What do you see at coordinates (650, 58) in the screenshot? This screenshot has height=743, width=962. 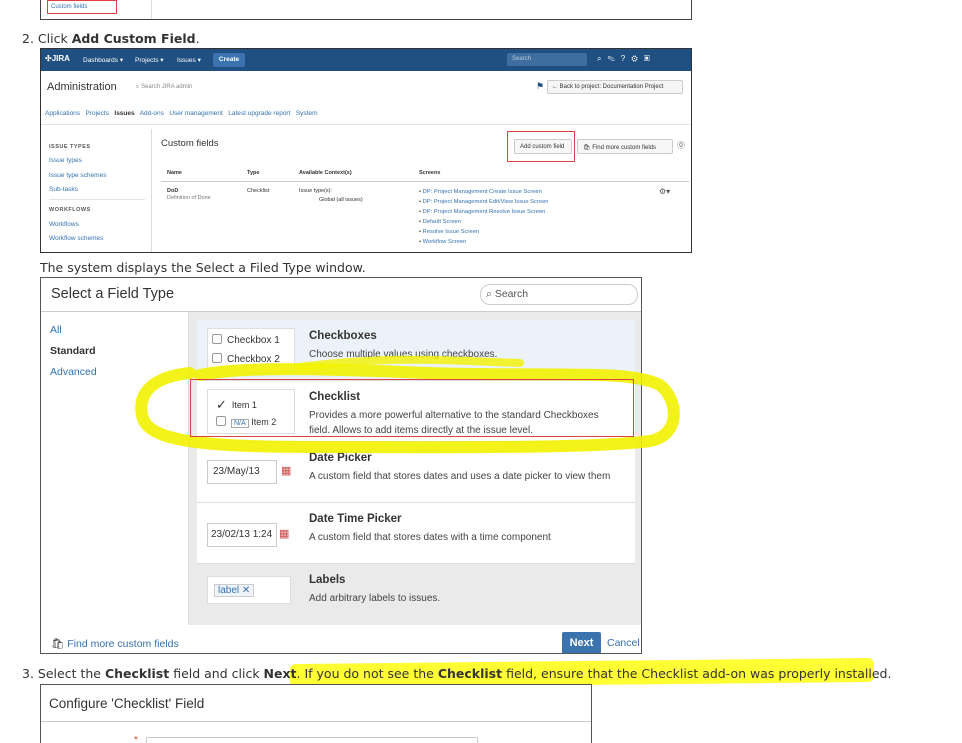 I see `avatar: ▣` at bounding box center [650, 58].